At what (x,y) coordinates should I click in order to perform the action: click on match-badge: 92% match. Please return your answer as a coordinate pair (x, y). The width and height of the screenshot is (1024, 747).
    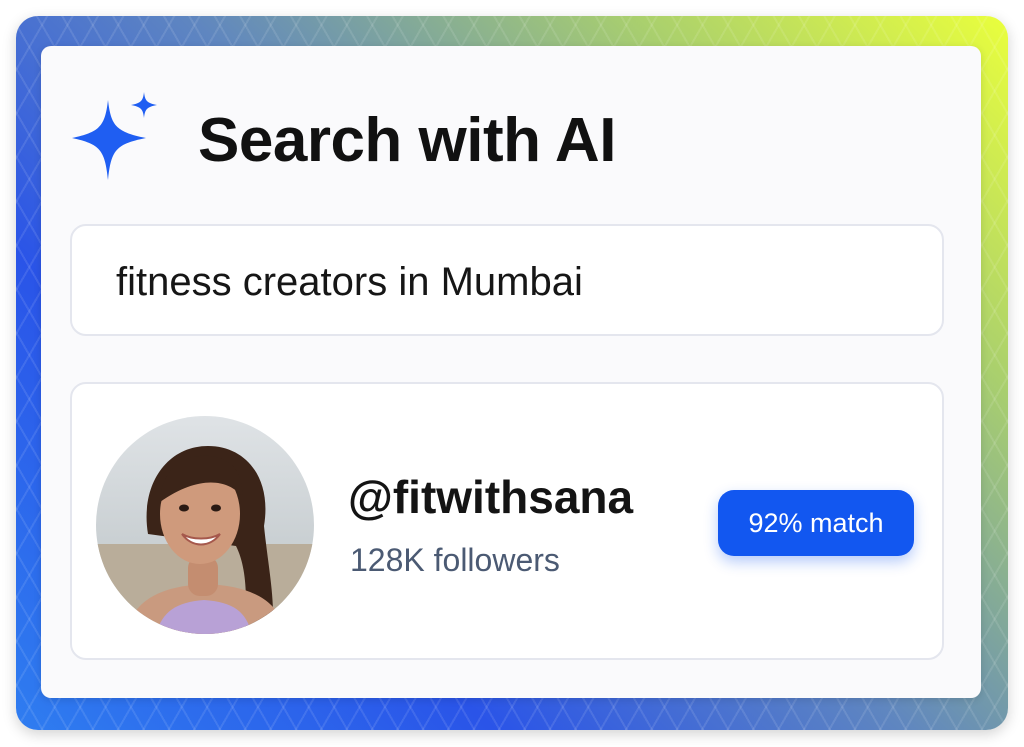
    Looking at the image, I should click on (816, 523).